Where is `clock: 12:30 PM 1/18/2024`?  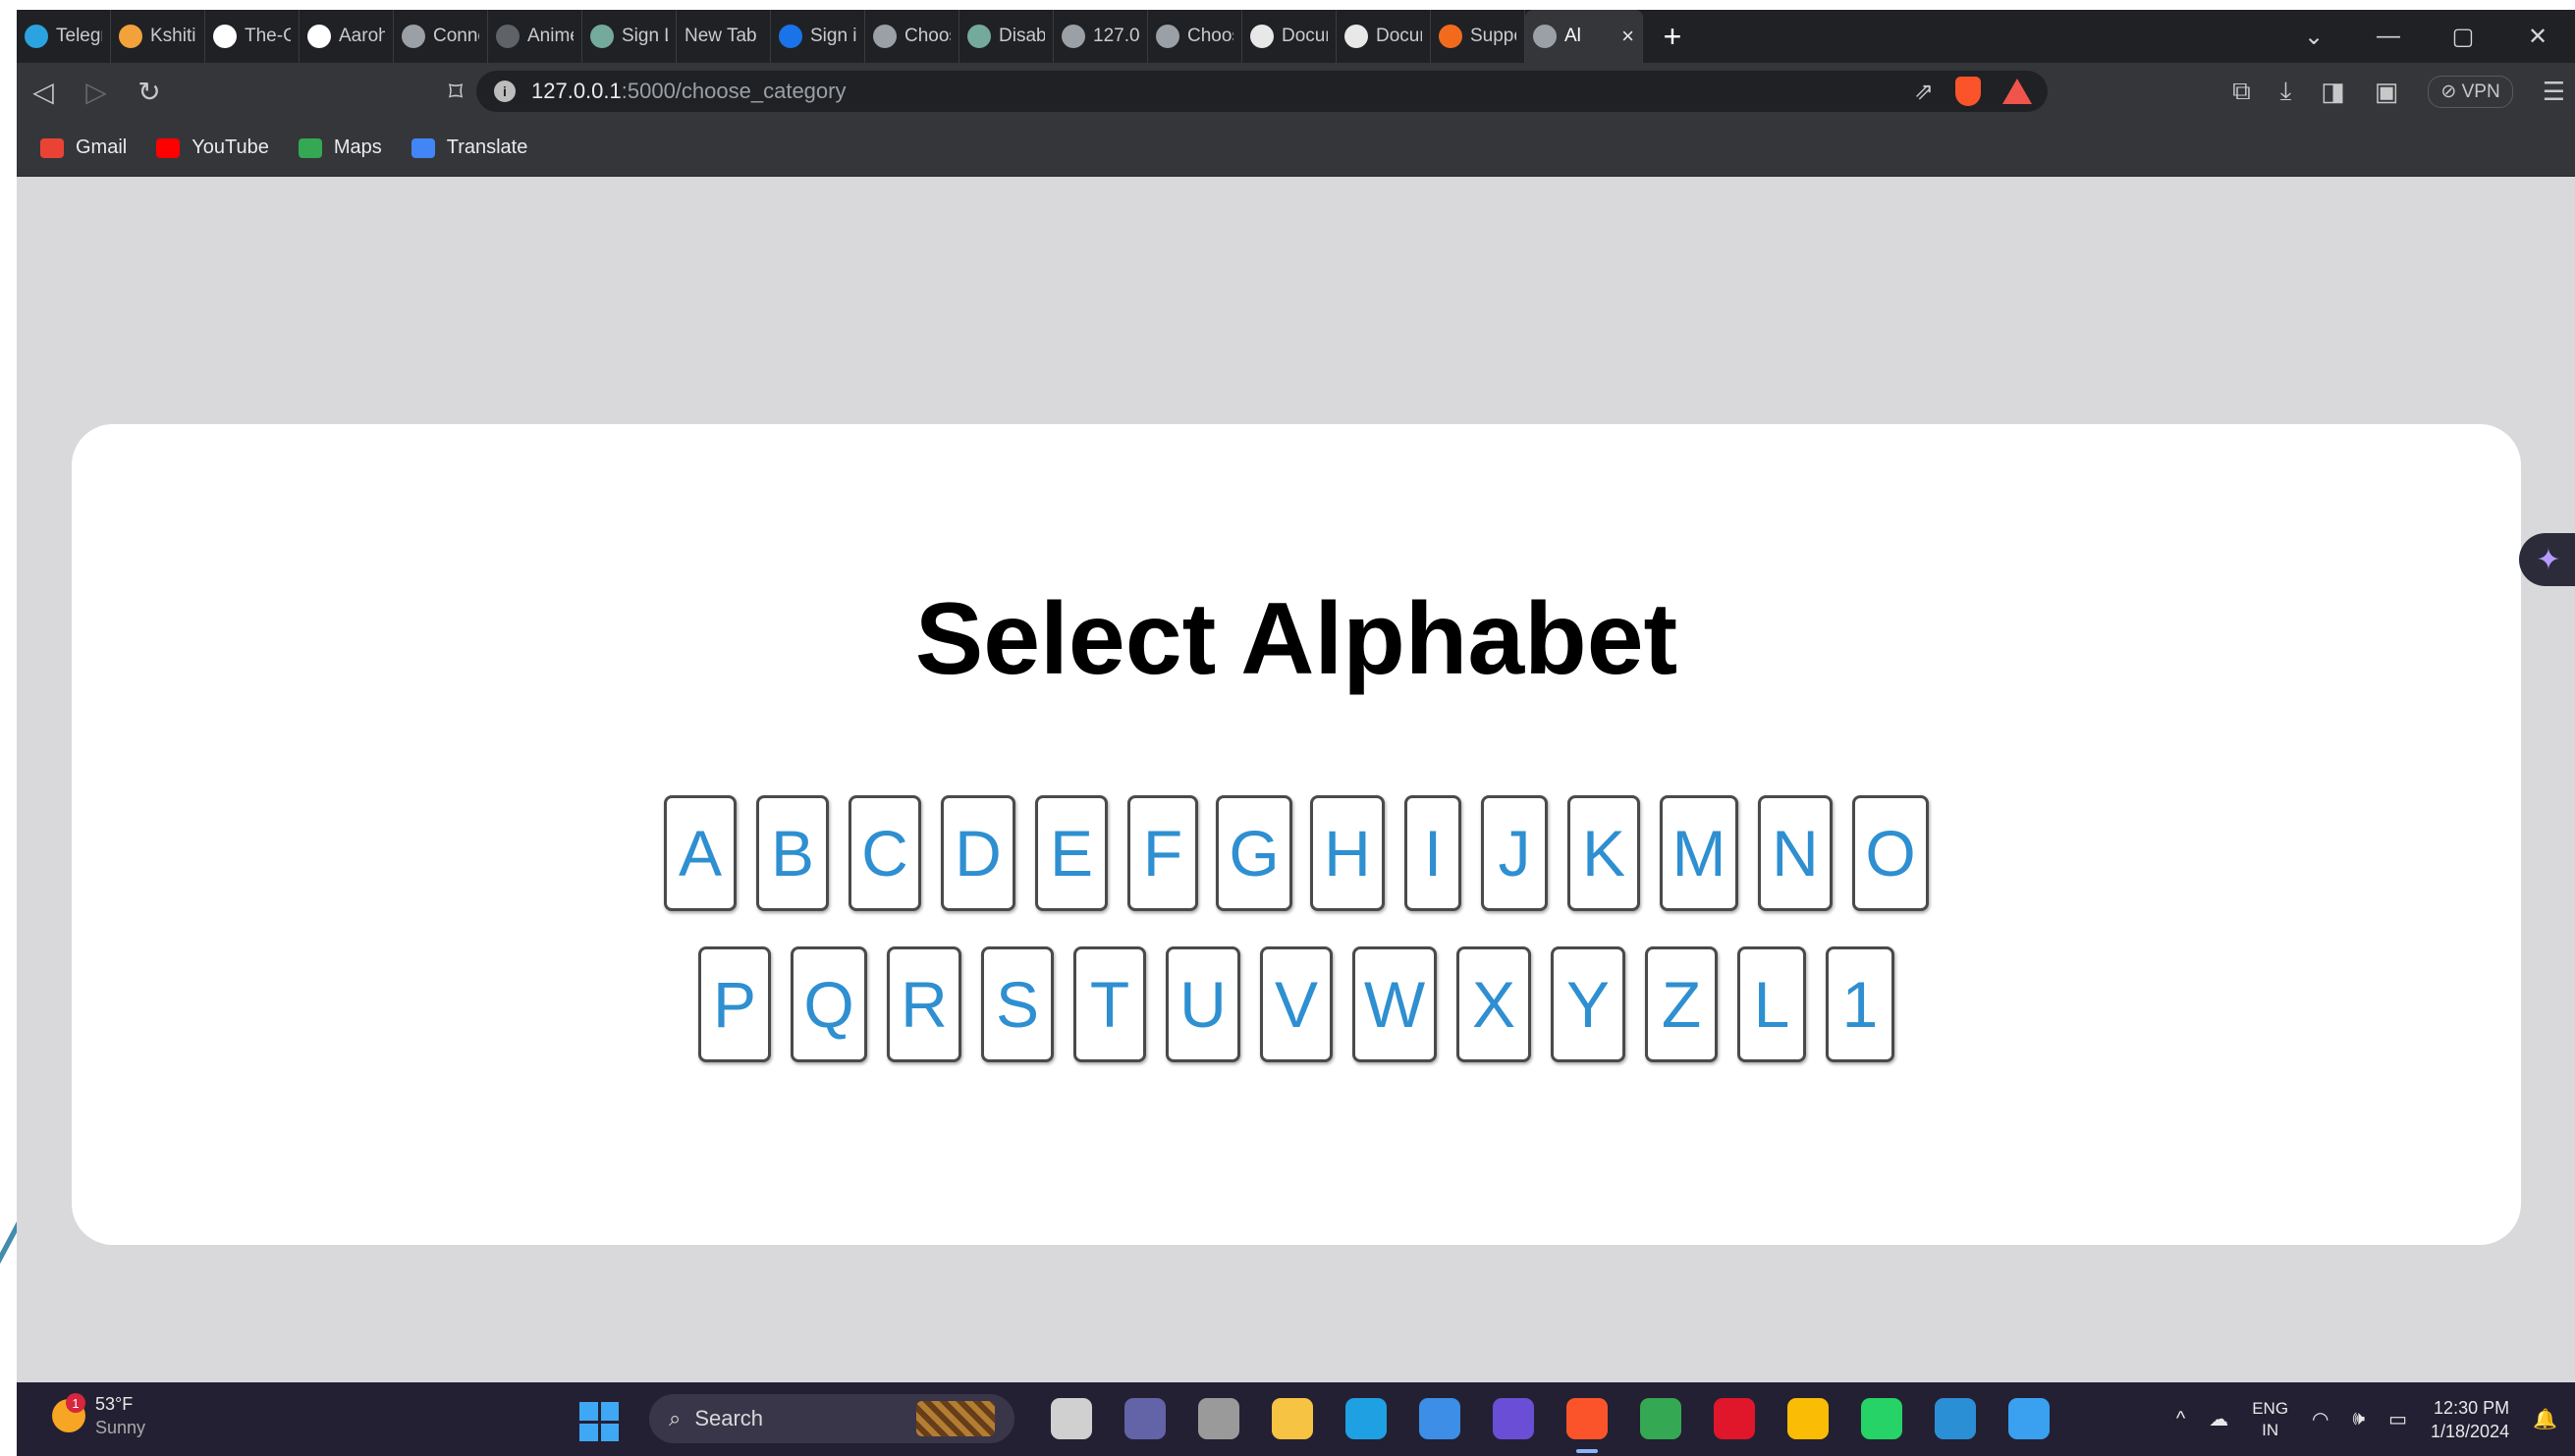
clock: 12:30 PM 1/18/2024 is located at coordinates (2470, 1419).